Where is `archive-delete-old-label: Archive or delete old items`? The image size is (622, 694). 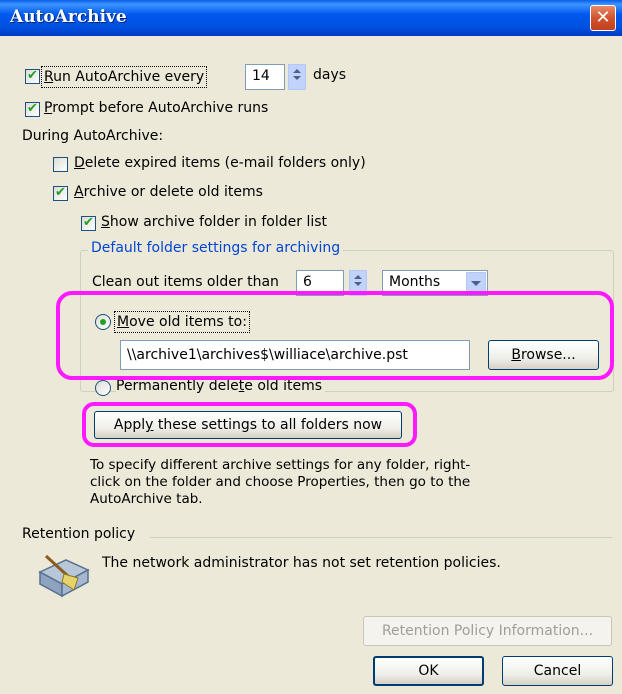
archive-delete-old-label: Archive or delete old items is located at coordinates (168, 192).